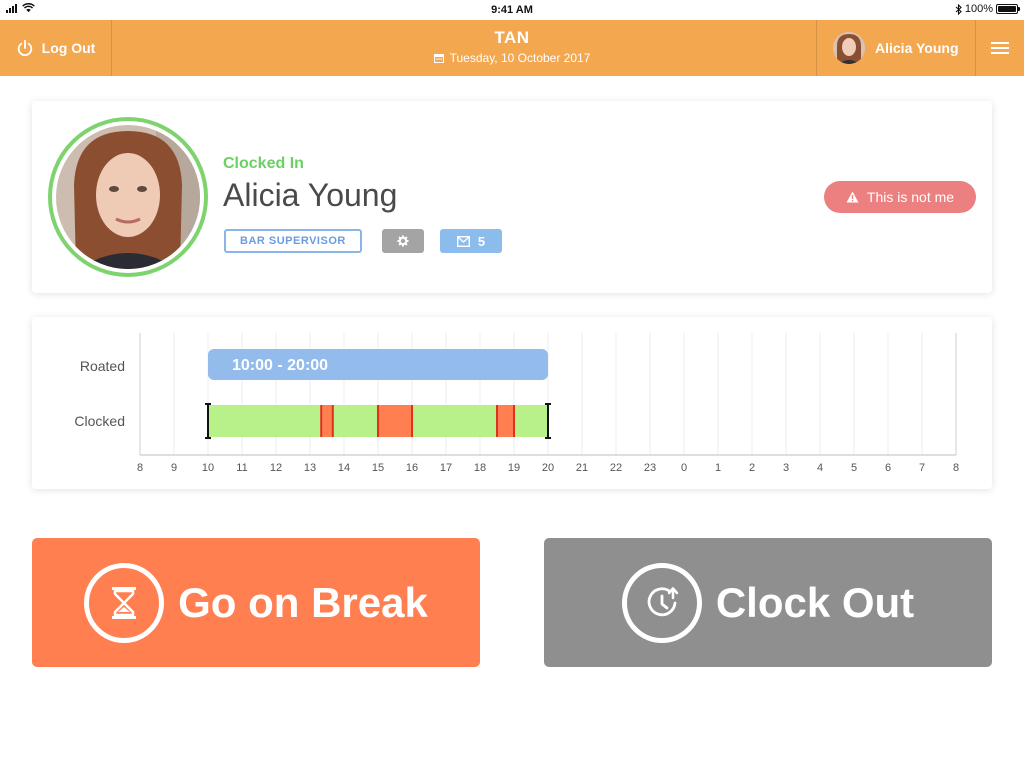 Image resolution: width=1024 pixels, height=768 pixels. Describe the element at coordinates (344, 468) in the screenshot. I see `hour-tick-label: 14` at that location.